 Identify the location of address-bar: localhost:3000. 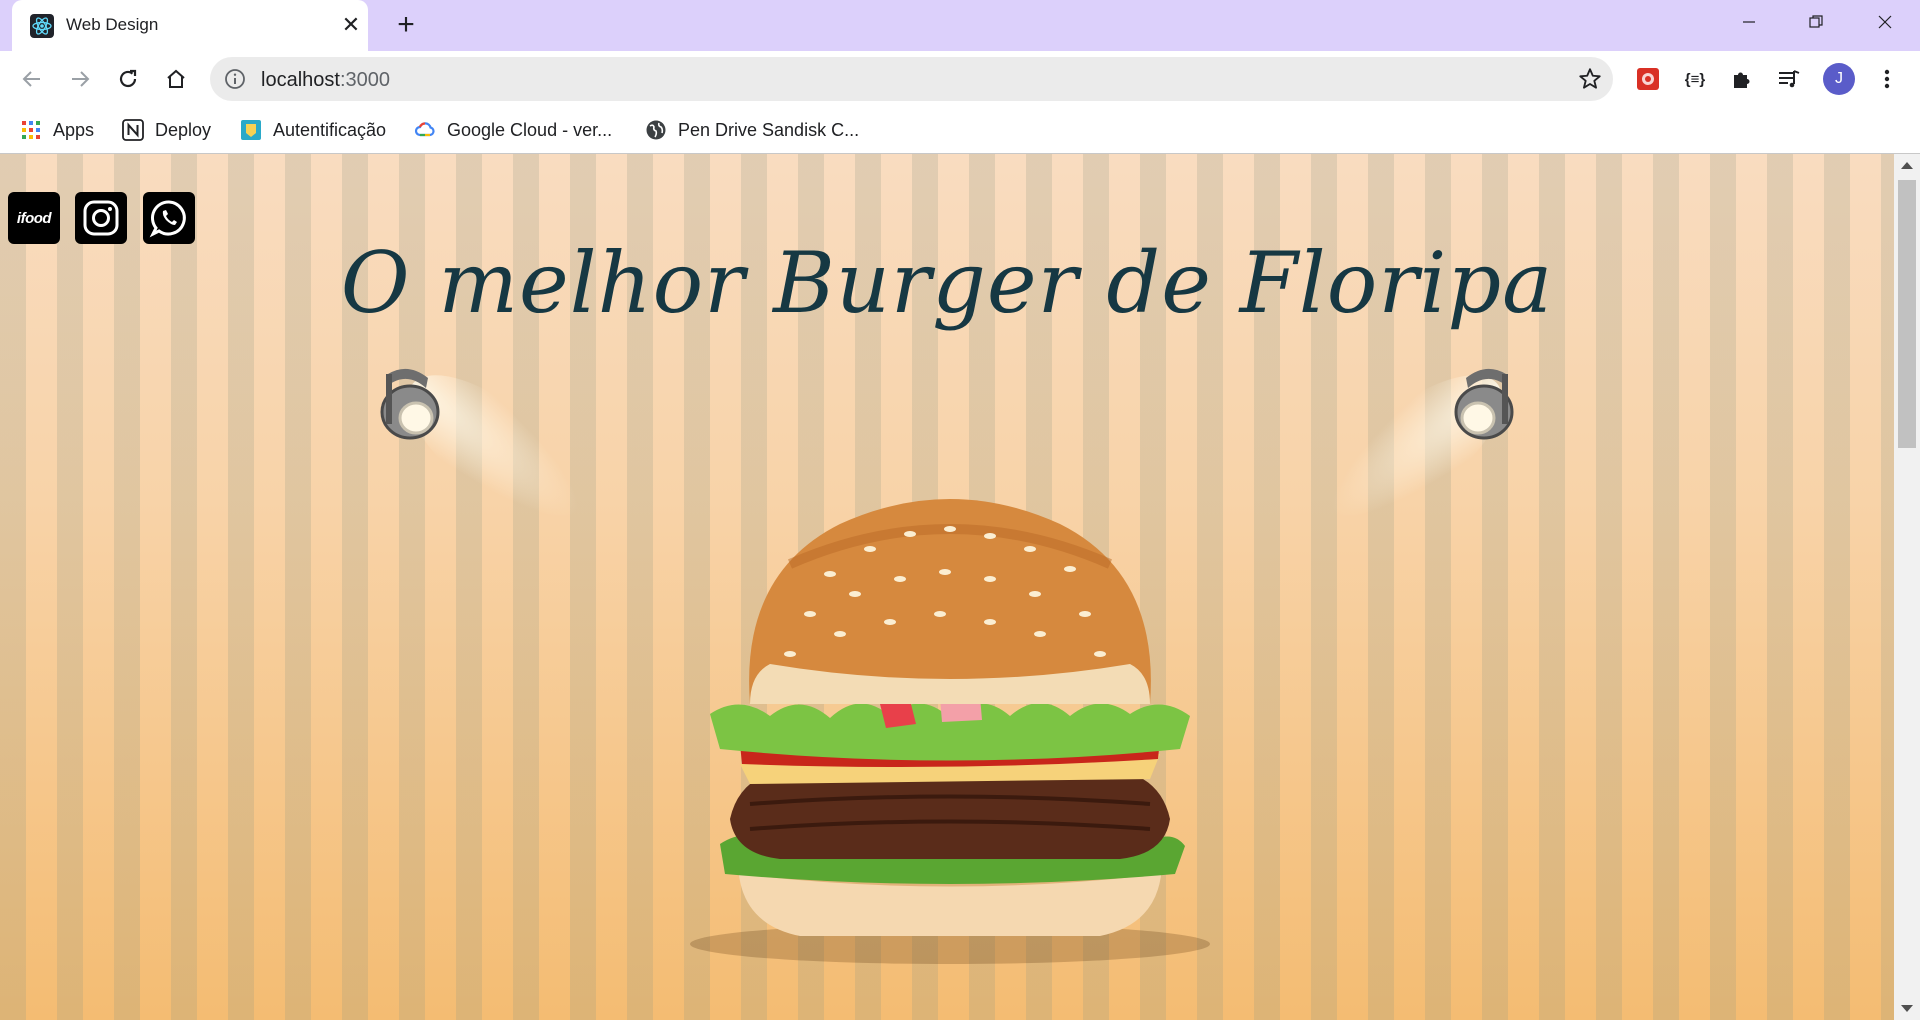
(911, 79).